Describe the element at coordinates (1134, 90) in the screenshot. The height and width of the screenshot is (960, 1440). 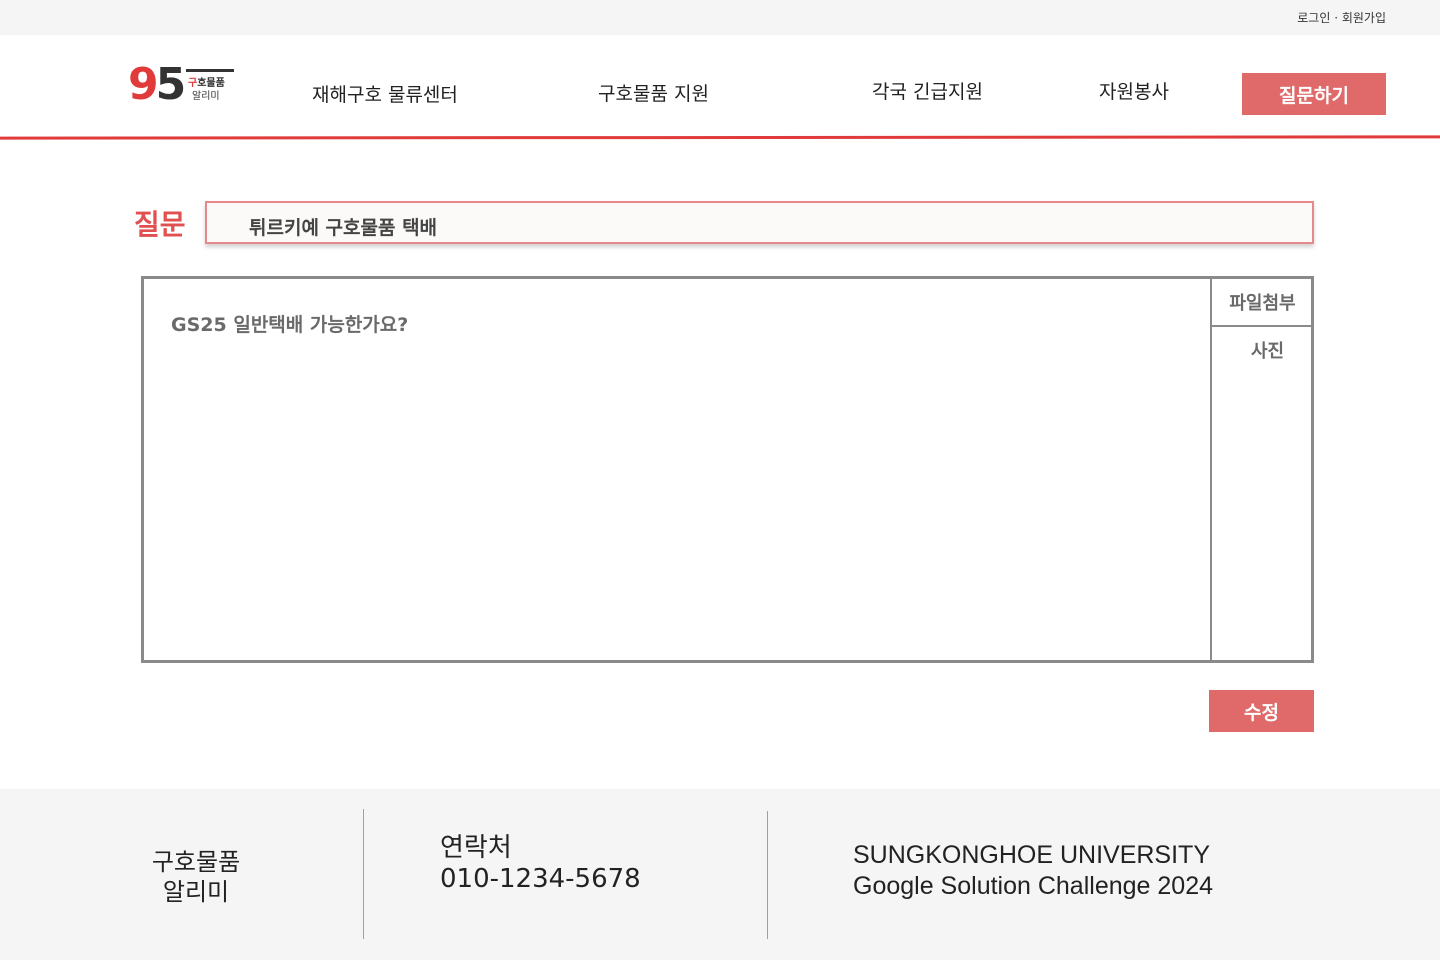
I see `nav-volunteer: 자원봉사` at that location.